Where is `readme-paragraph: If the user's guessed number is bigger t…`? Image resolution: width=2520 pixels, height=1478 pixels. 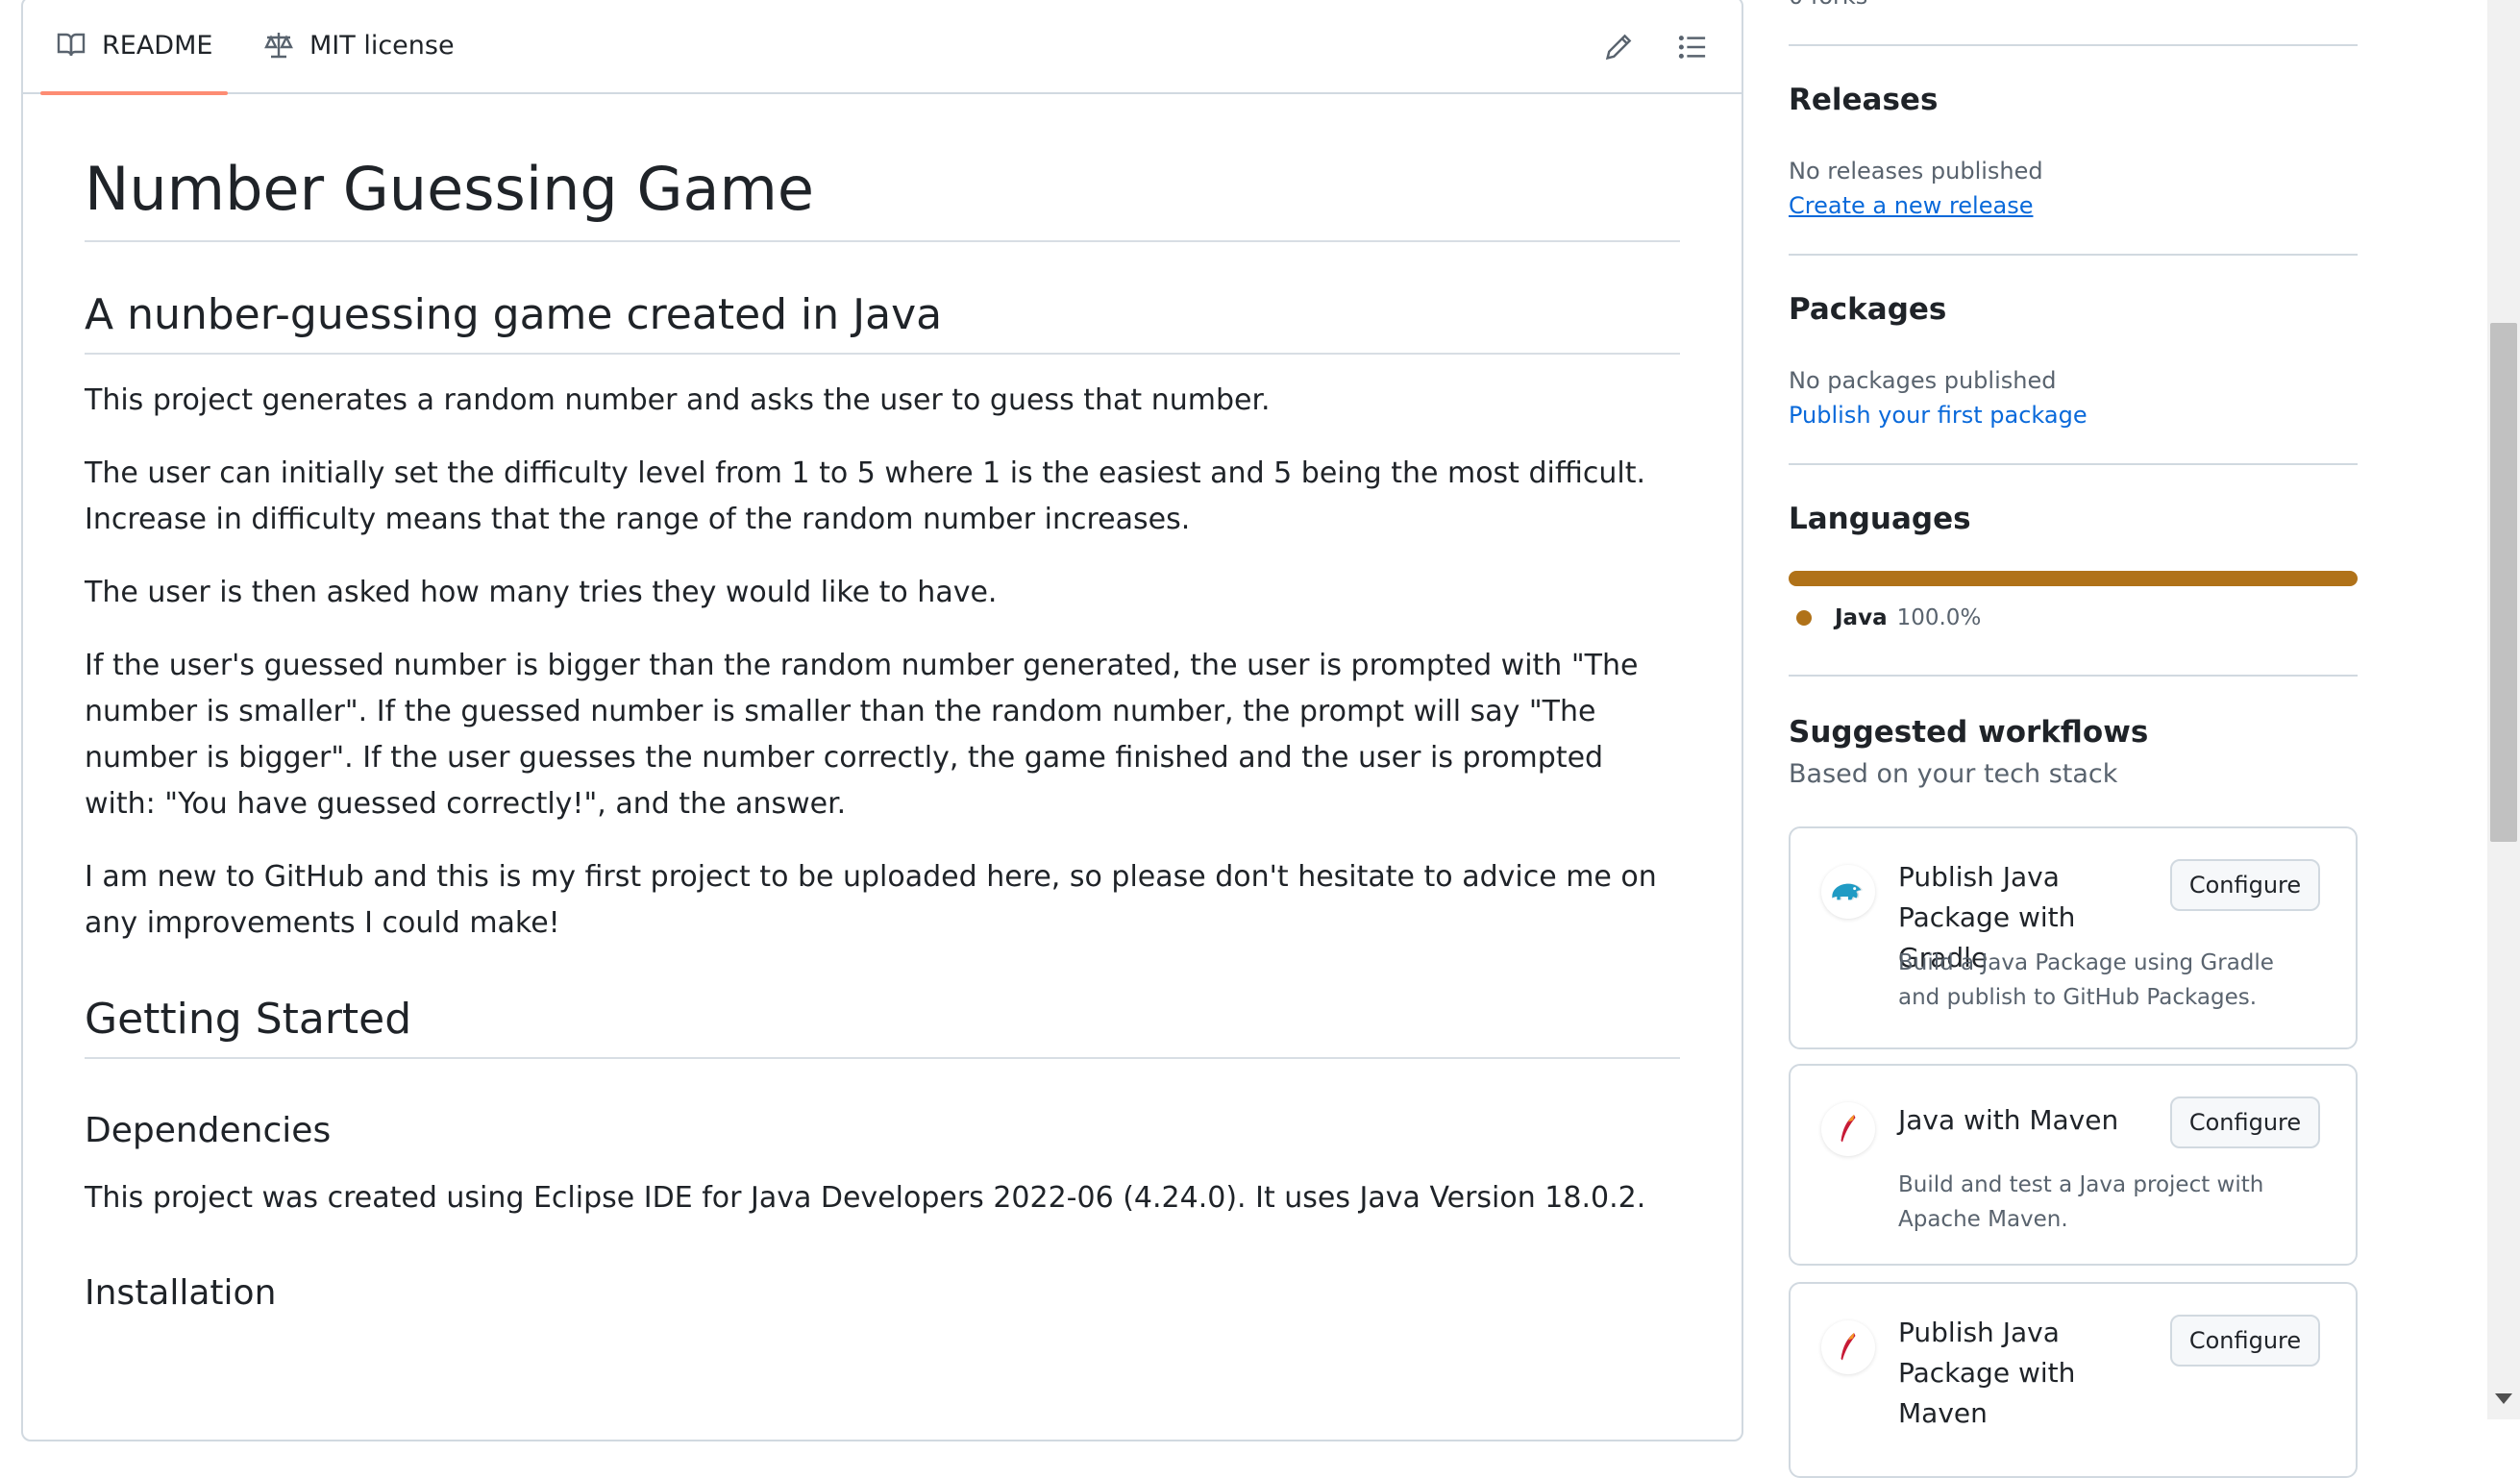
readme-paragraph: If the user's guessed number is bigger t… is located at coordinates (862, 735).